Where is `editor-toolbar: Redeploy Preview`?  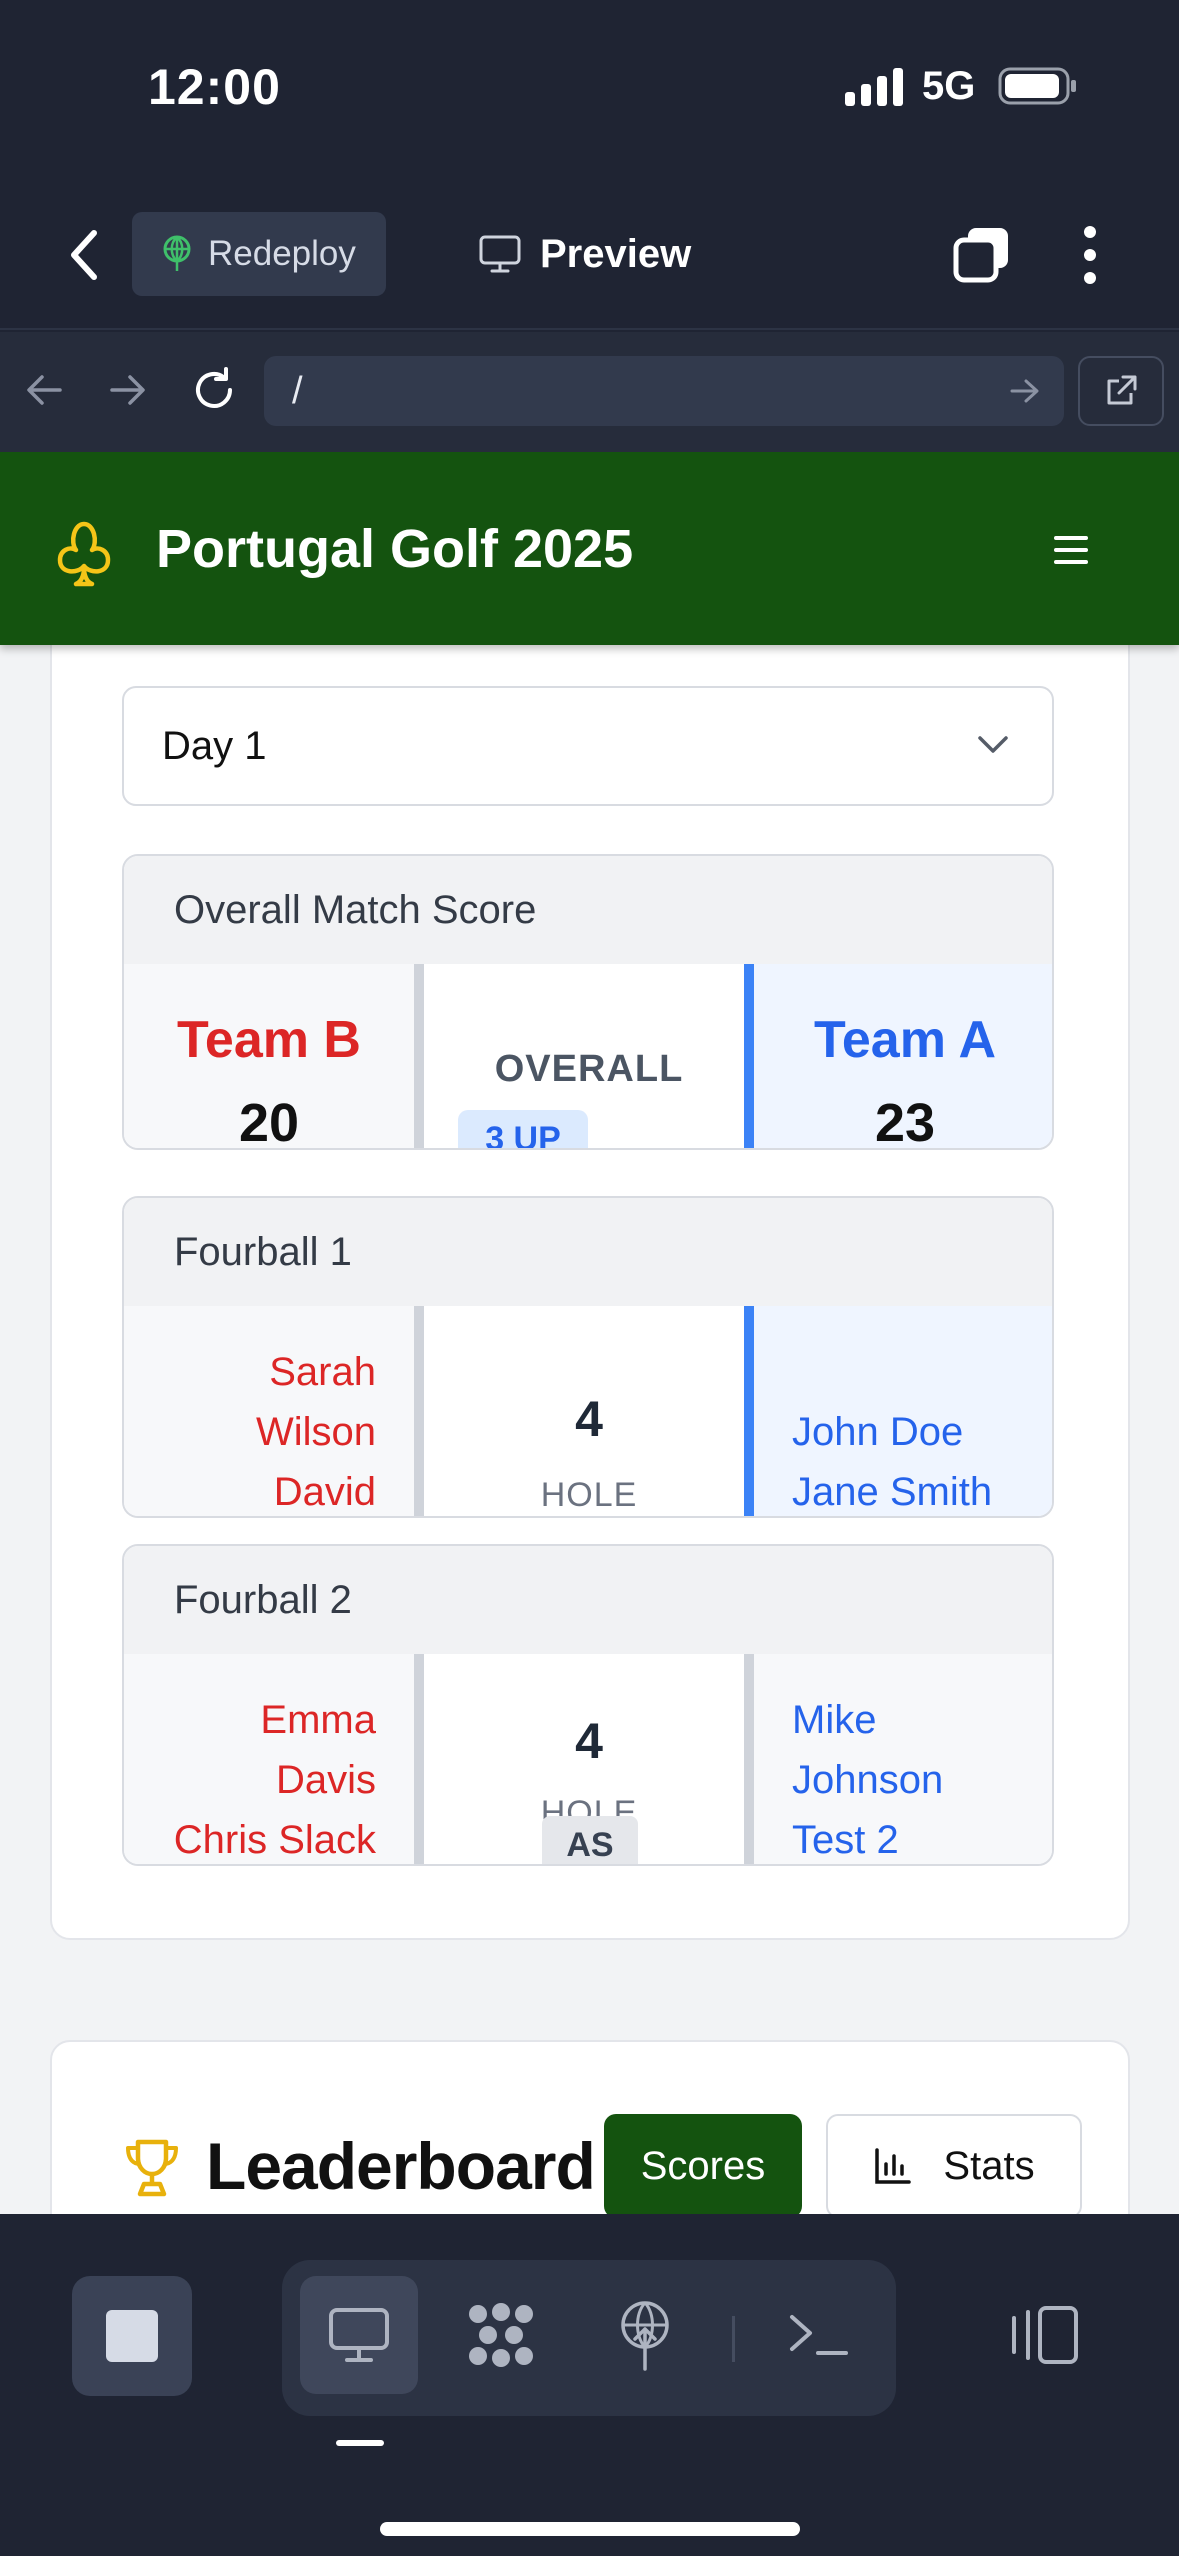
editor-toolbar: Redeploy Preview is located at coordinates (589, 255).